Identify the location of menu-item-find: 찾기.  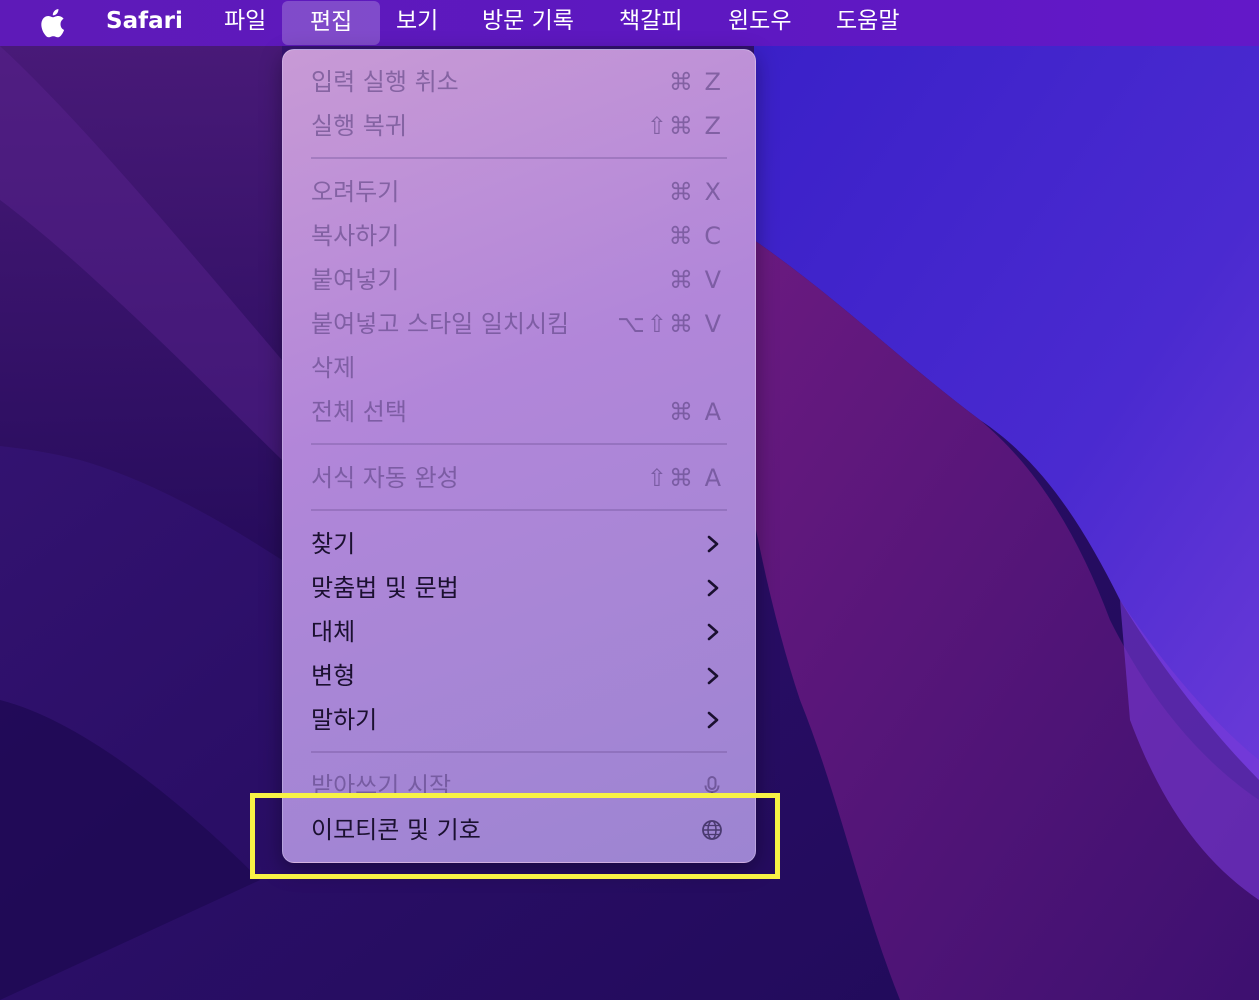
(517, 544).